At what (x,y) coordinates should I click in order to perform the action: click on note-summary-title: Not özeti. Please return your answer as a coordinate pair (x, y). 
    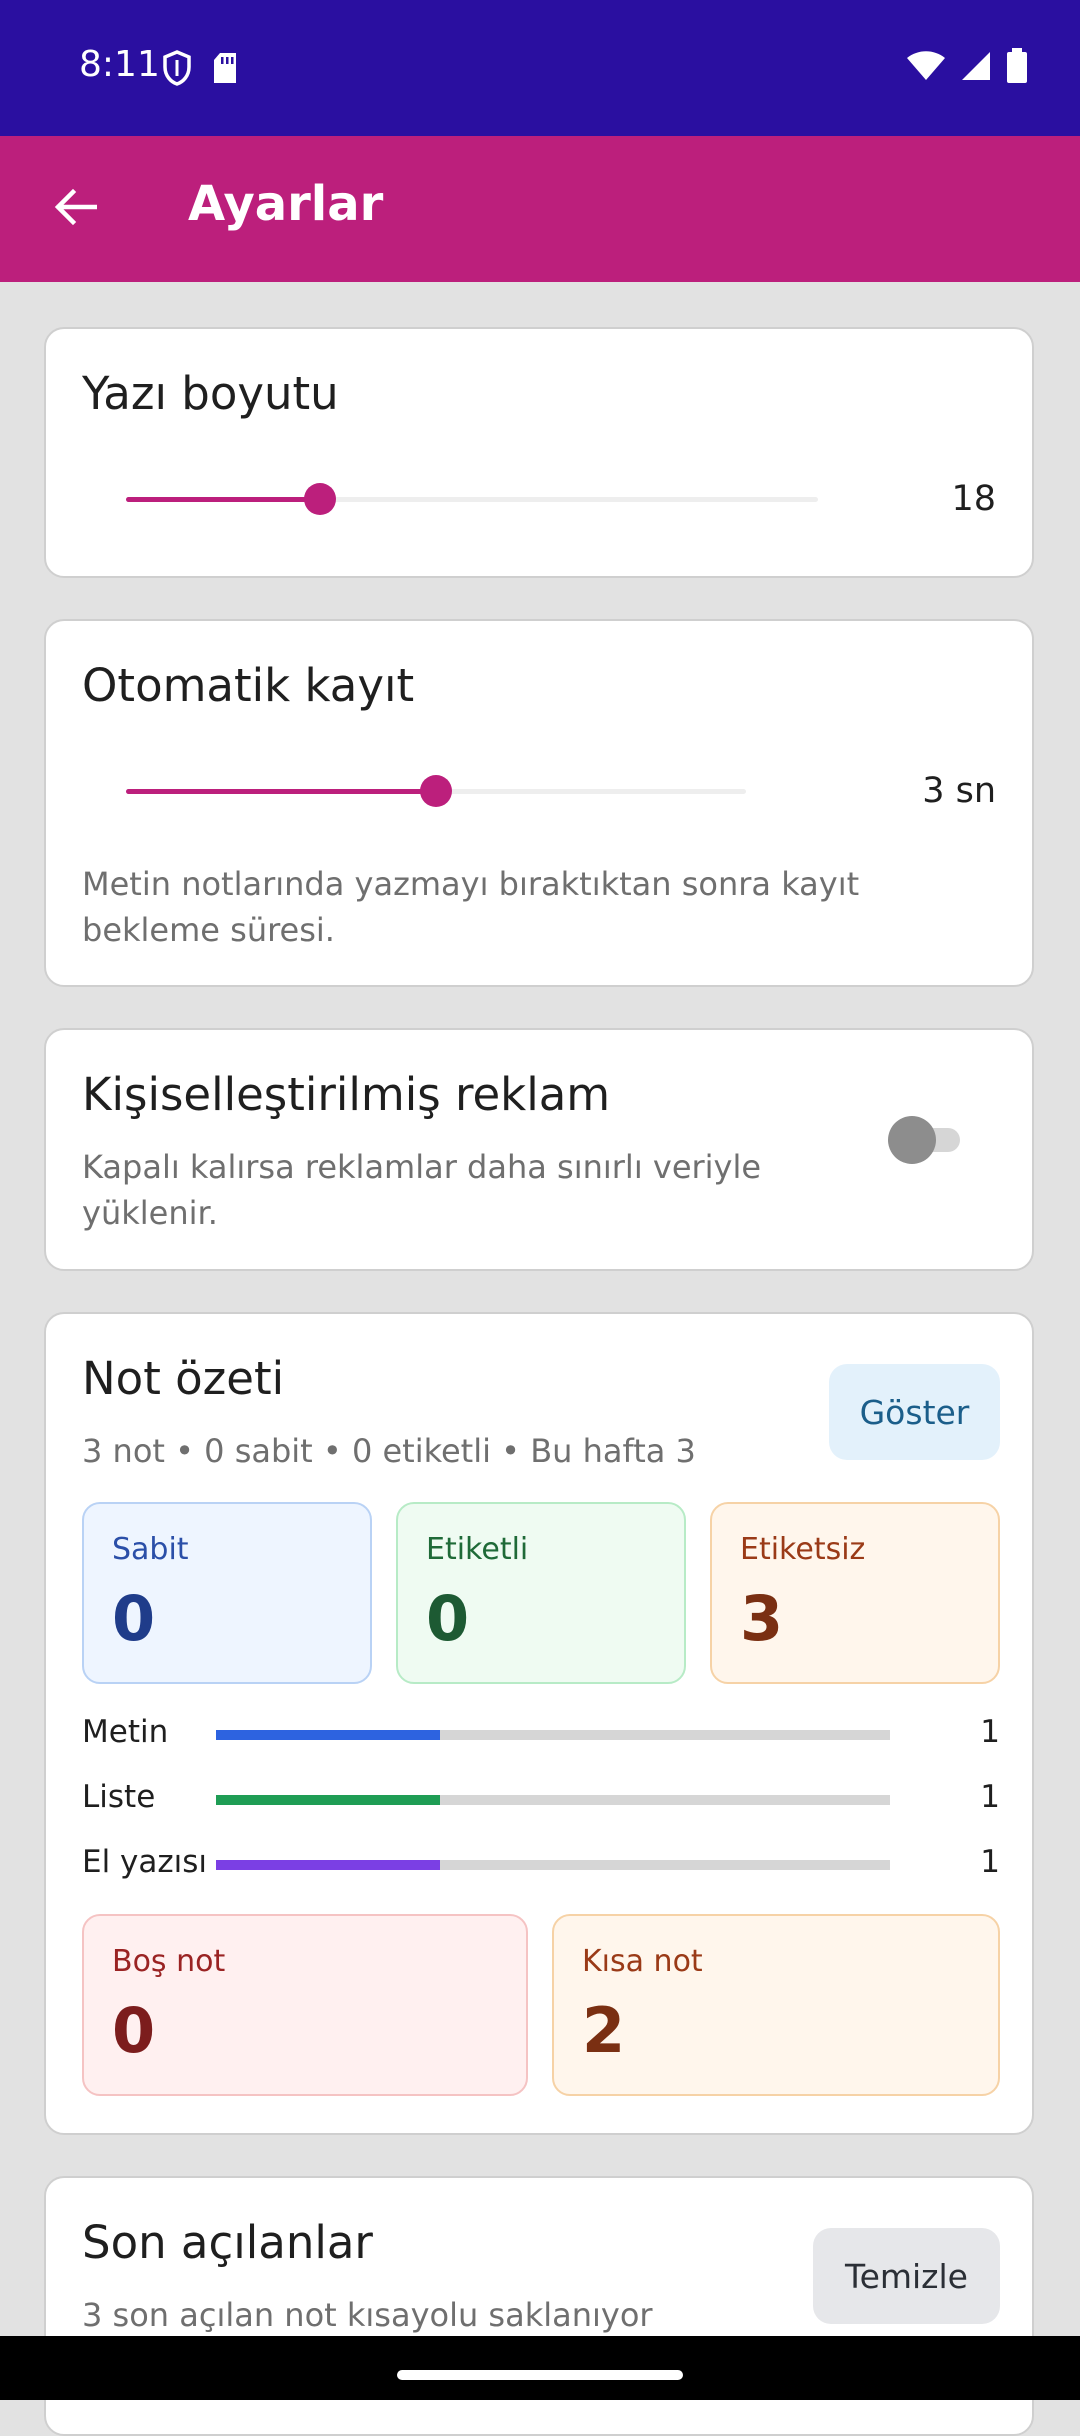
    Looking at the image, I should click on (183, 1378).